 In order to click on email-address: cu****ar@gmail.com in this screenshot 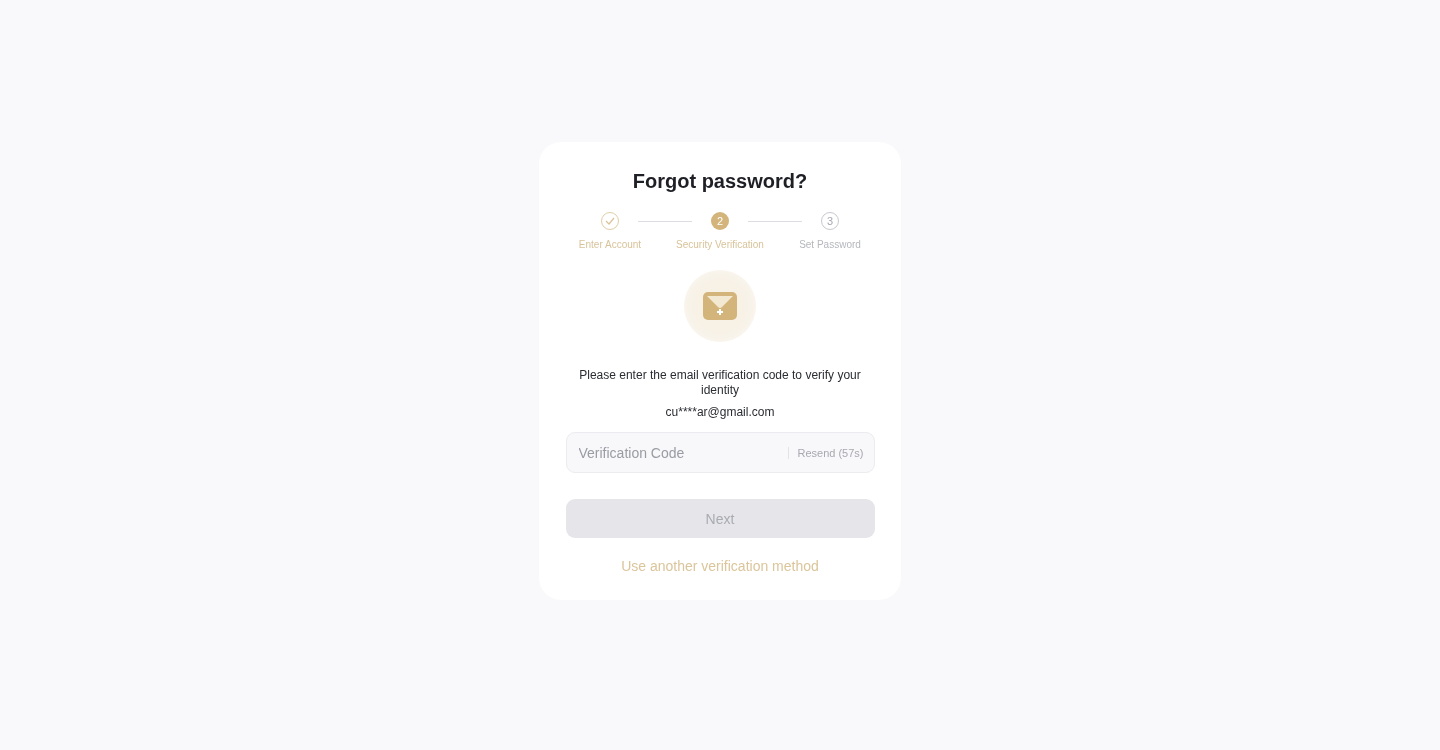, I will do `click(720, 412)`.